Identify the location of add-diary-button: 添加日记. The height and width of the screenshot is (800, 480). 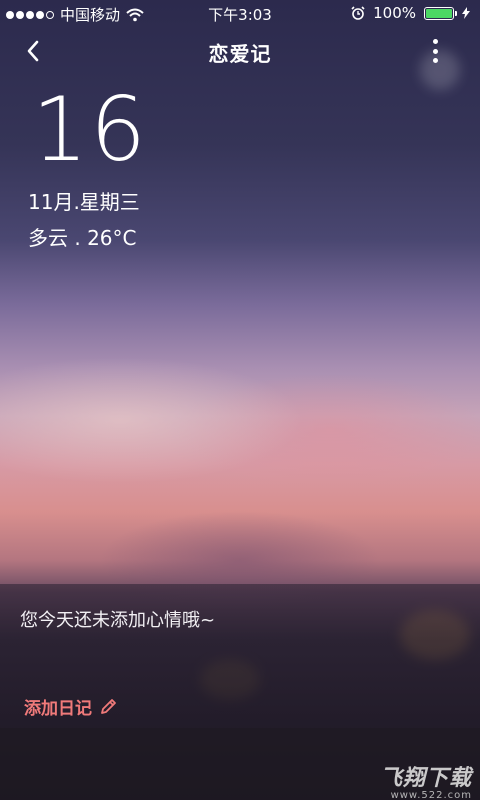
(71, 706).